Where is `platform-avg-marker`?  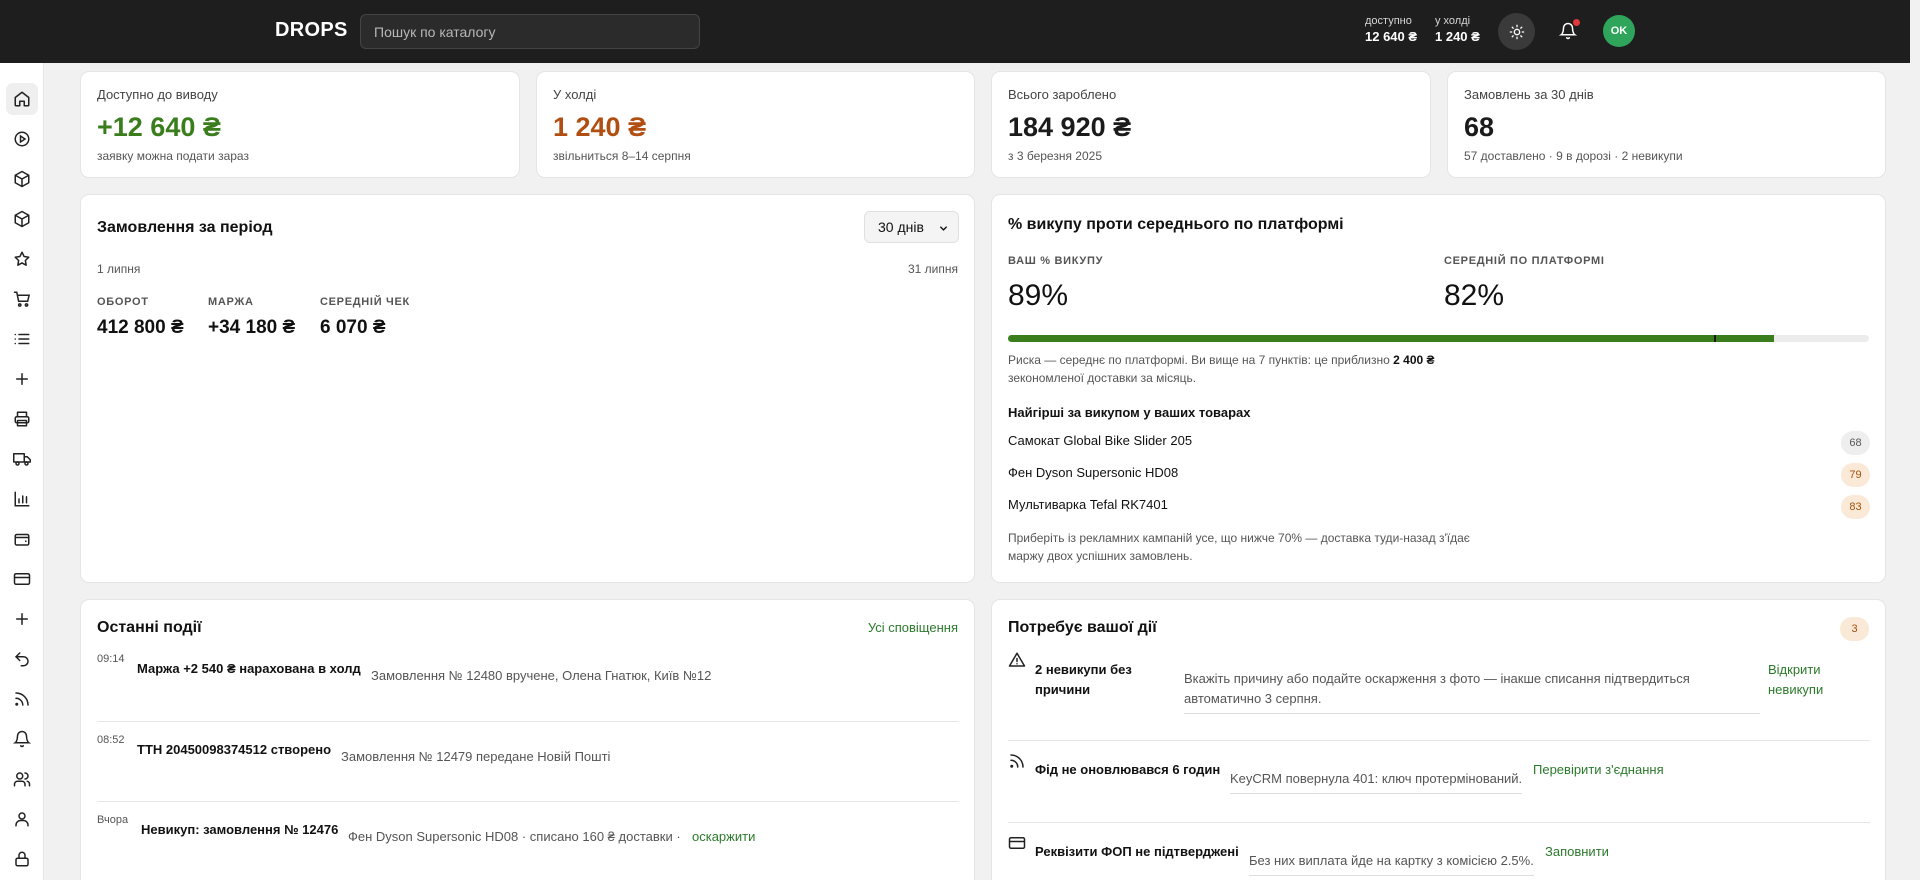 platform-avg-marker is located at coordinates (1715, 338).